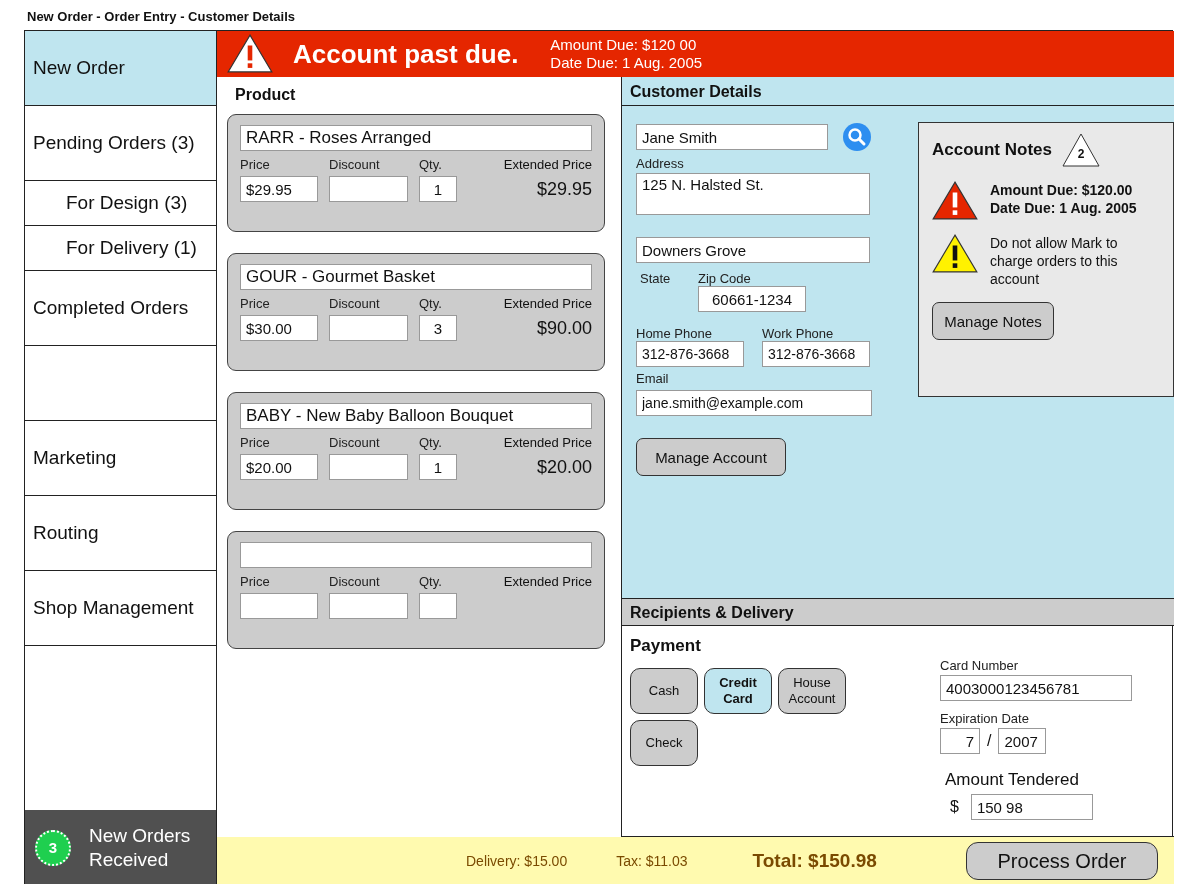 Image resolution: width=1181 pixels, height=884 pixels. What do you see at coordinates (120, 68) in the screenshot?
I see `nav-item: New Order` at bounding box center [120, 68].